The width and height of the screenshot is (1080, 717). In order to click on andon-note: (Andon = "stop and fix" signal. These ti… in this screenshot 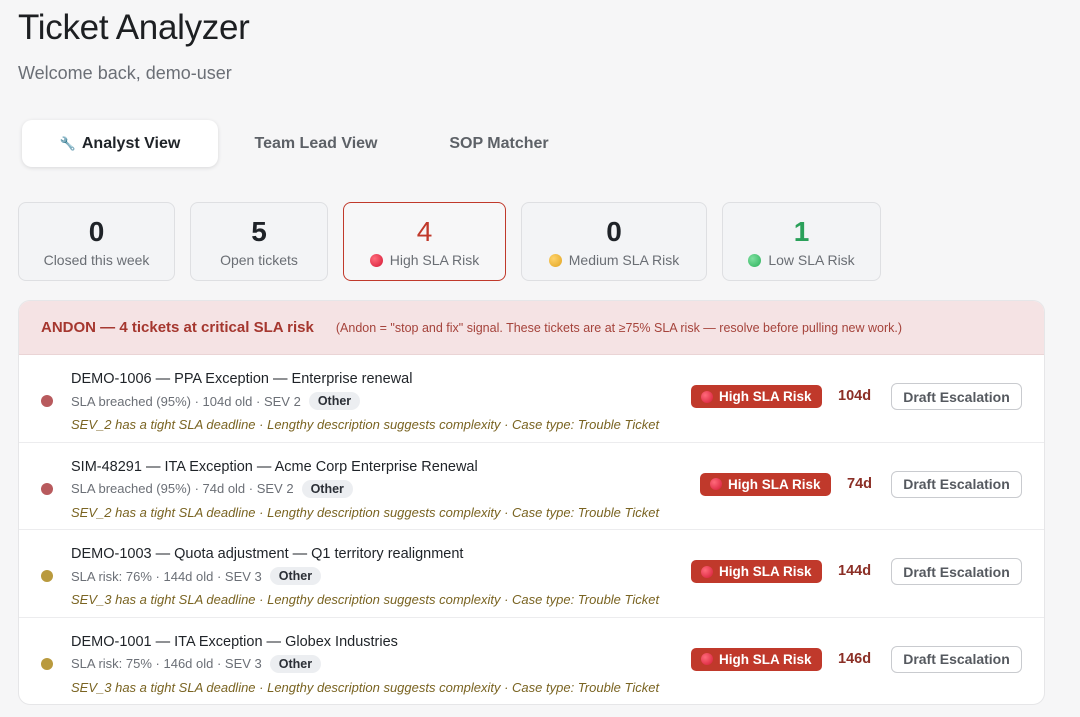, I will do `click(619, 327)`.